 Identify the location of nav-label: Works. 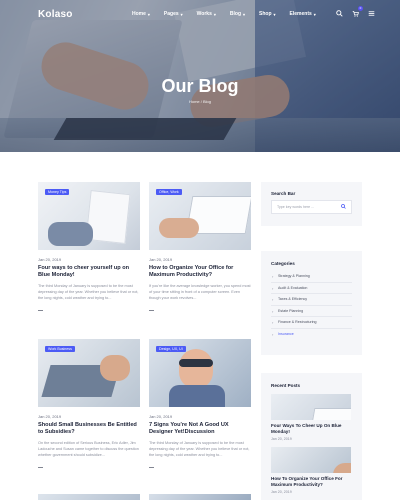
(204, 14).